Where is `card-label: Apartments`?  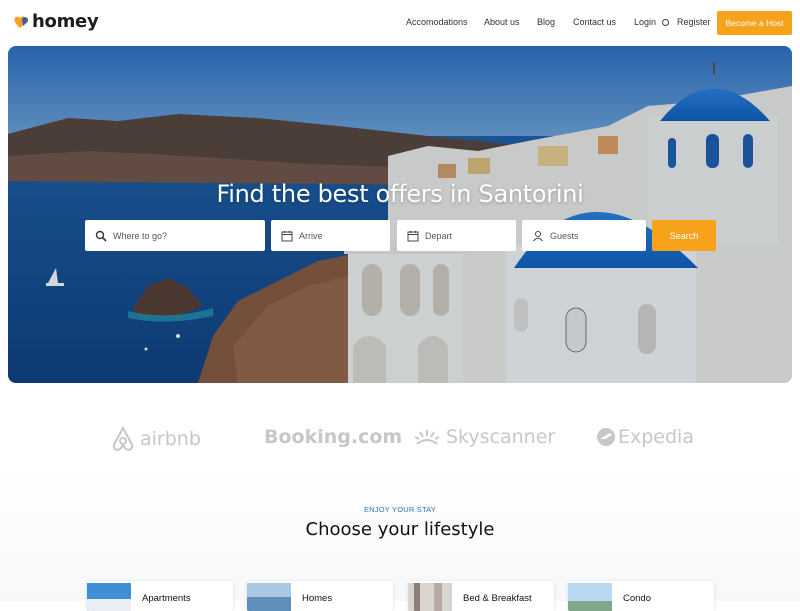
card-label: Apartments is located at coordinates (166, 598).